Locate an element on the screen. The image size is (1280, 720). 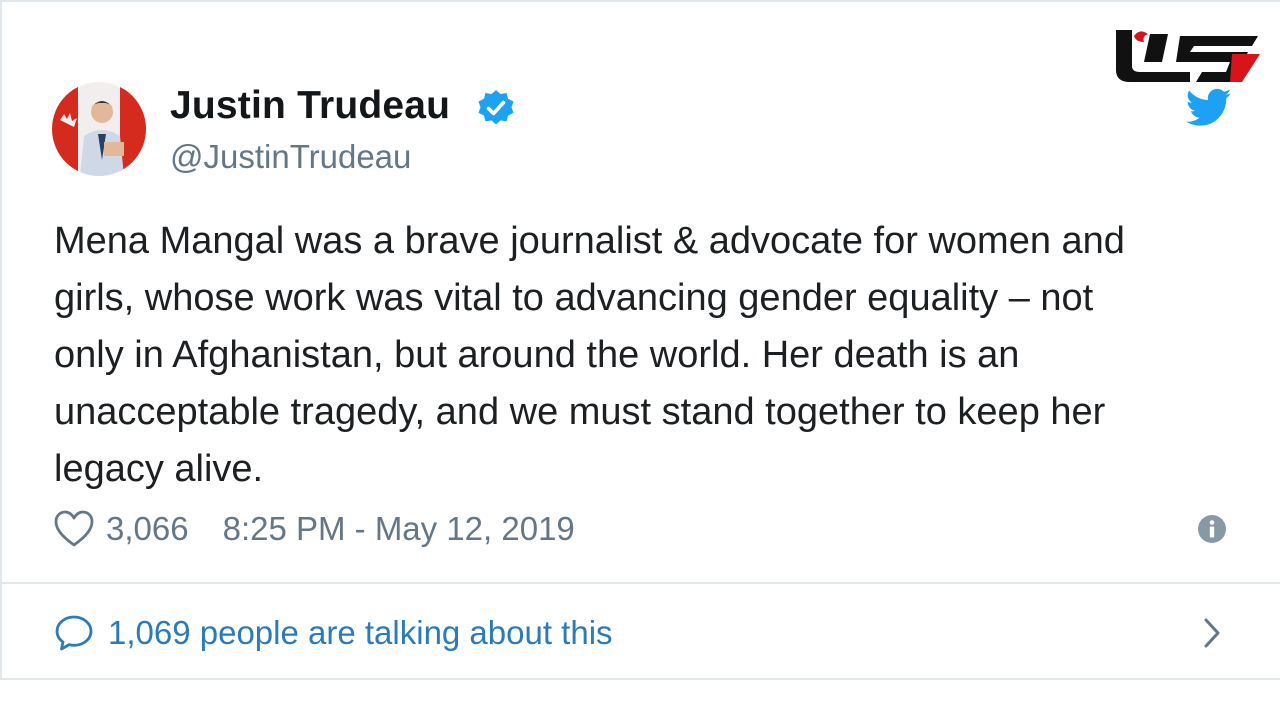
talking-about-link: 1,069 people are talking about this is located at coordinates (644, 633).